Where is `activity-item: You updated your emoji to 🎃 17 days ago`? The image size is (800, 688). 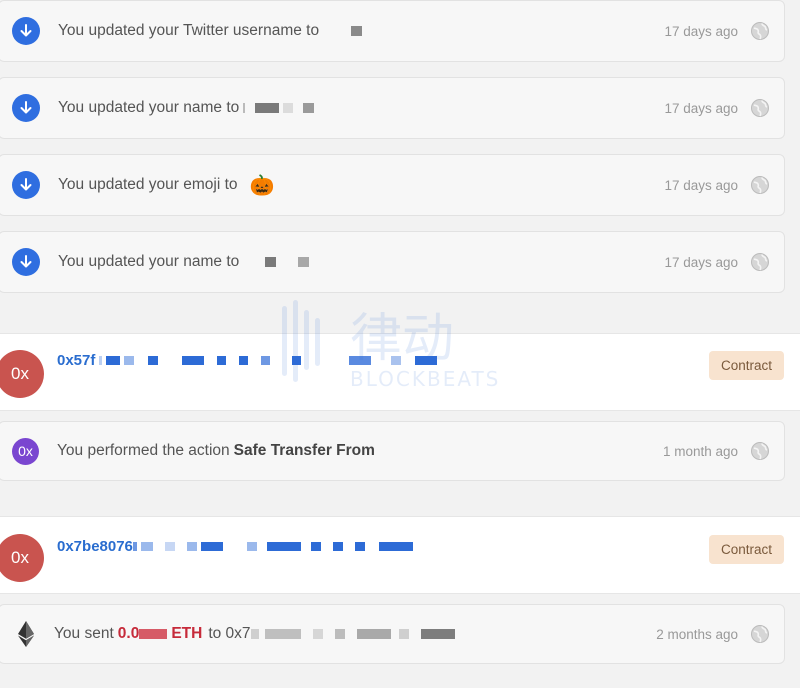
activity-item: You updated your emoji to 🎃 17 days ago is located at coordinates (392, 185).